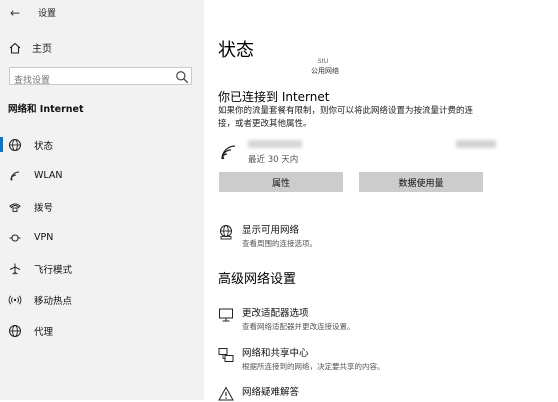 The width and height of the screenshot is (558, 402). What do you see at coordinates (275, 353) in the screenshot?
I see `sharing-center-title: 网络和共享中心` at bounding box center [275, 353].